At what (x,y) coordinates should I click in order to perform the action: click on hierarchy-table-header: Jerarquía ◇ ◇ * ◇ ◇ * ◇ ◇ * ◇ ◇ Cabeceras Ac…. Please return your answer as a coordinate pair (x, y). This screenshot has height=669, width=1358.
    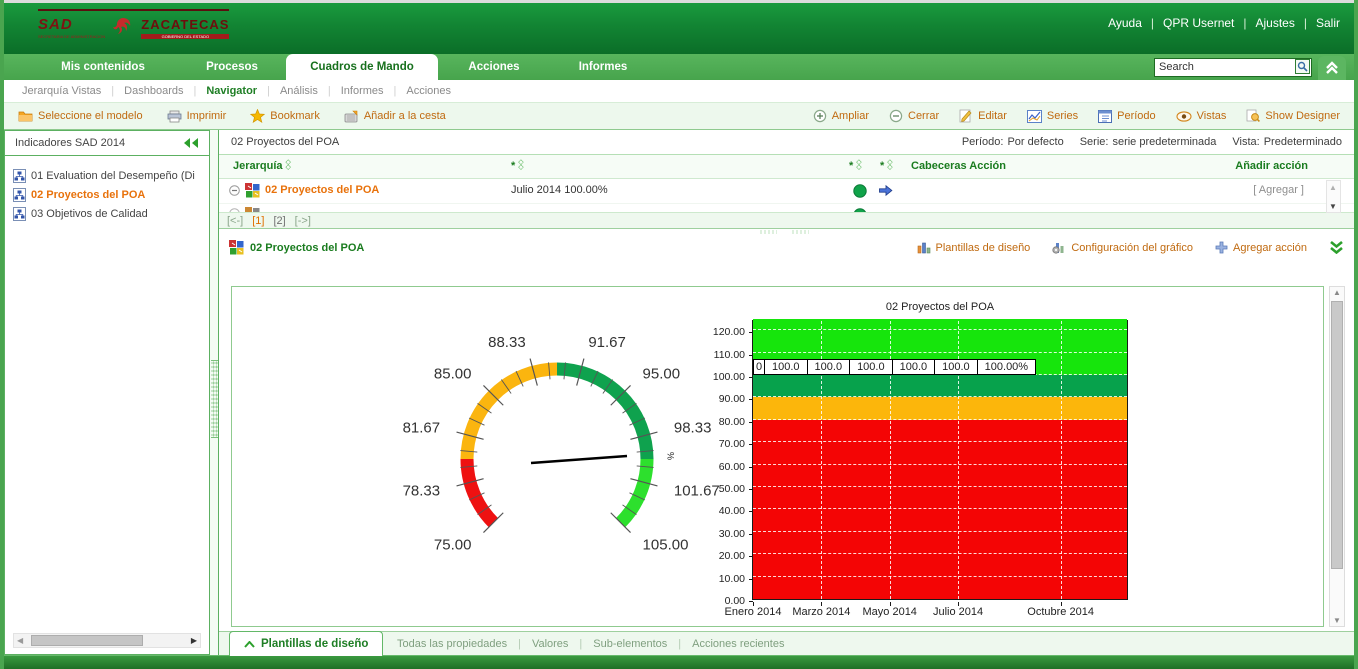
    Looking at the image, I should click on (786, 167).